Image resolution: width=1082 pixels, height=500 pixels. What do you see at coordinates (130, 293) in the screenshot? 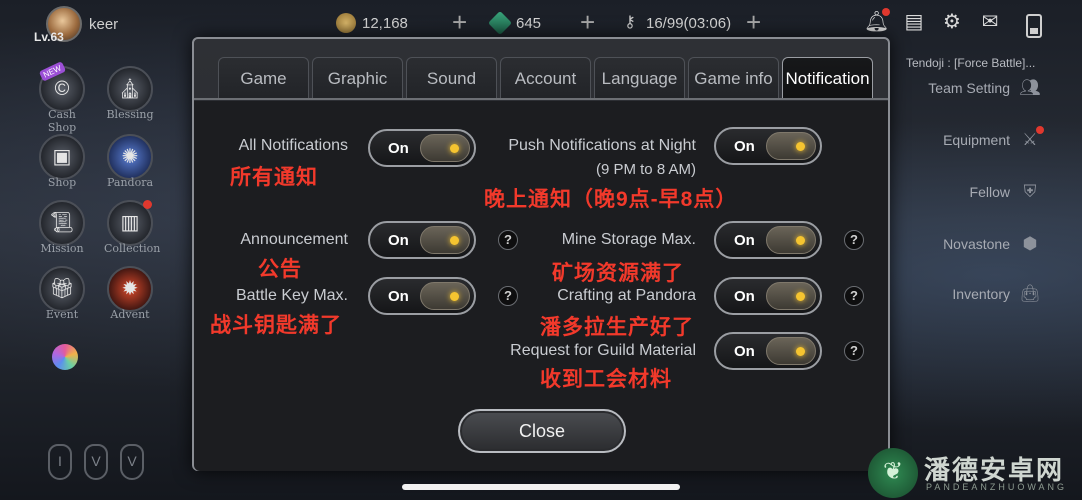
I see `menu-advent: ✹ Advent` at bounding box center [130, 293].